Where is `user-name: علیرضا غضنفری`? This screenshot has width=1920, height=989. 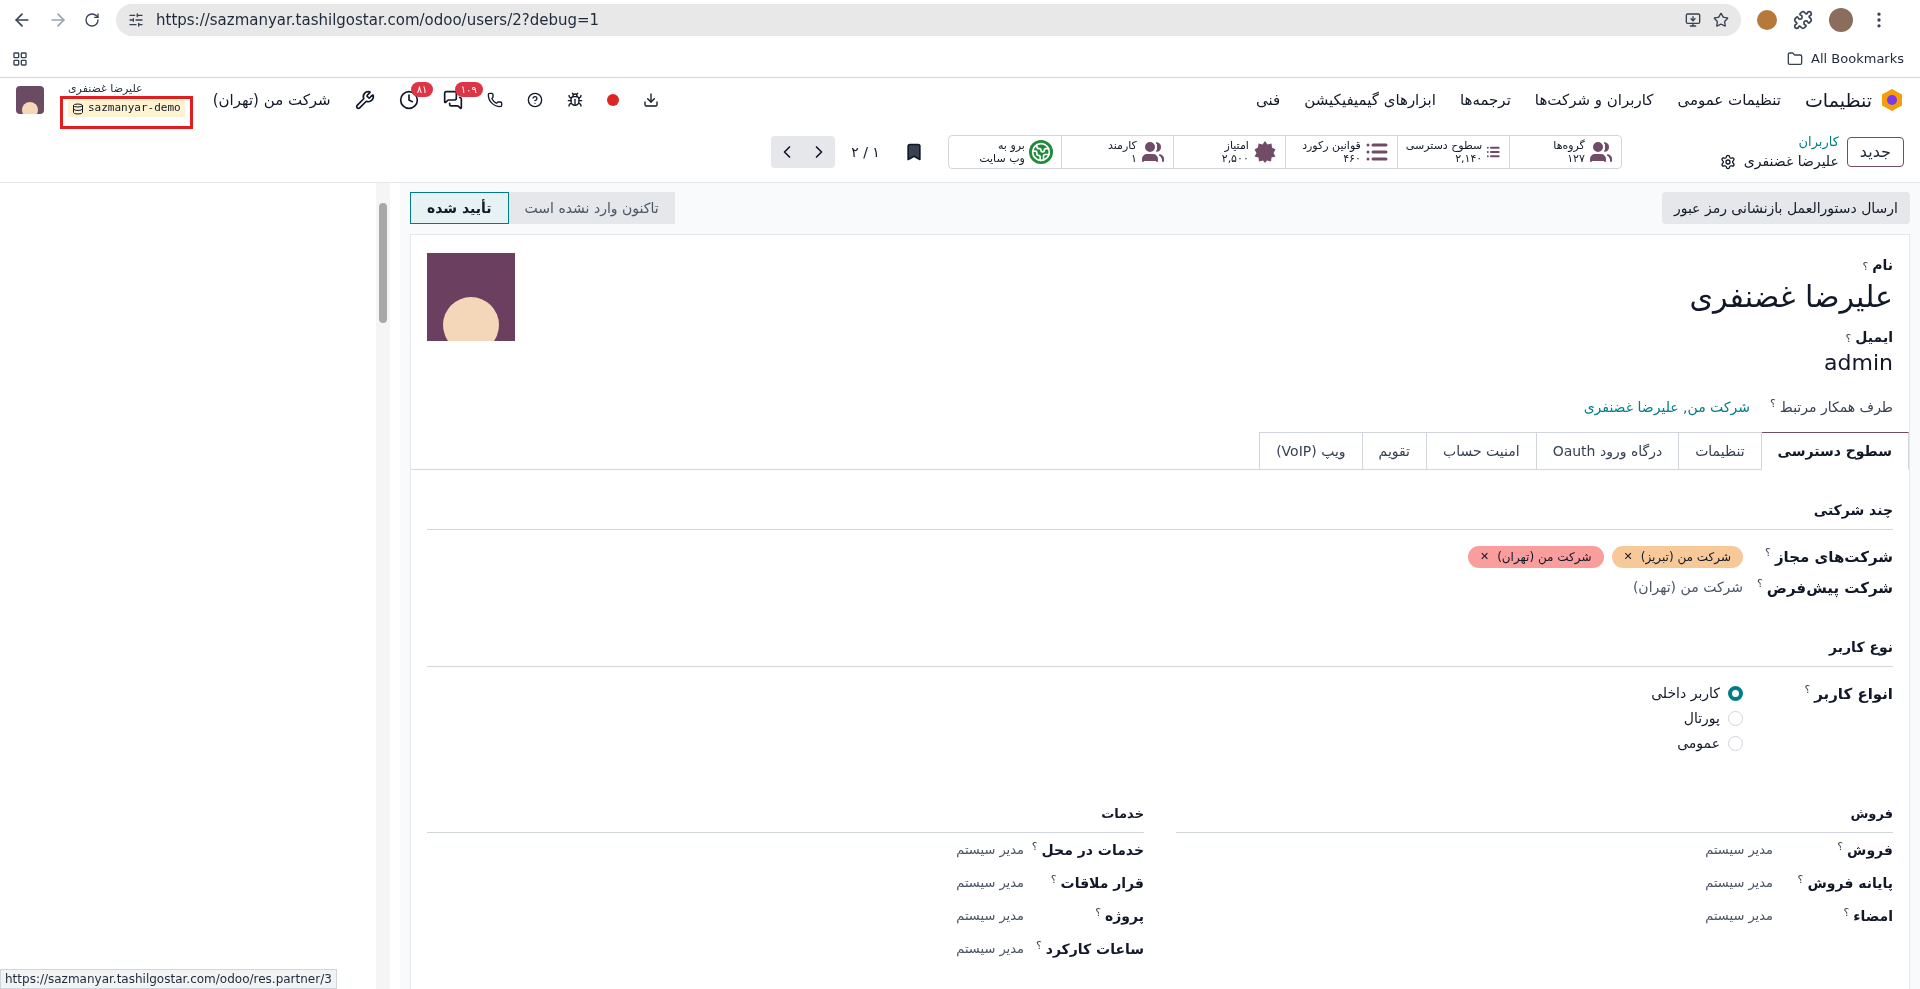
user-name: علیرضا غضنفری is located at coordinates (105, 89).